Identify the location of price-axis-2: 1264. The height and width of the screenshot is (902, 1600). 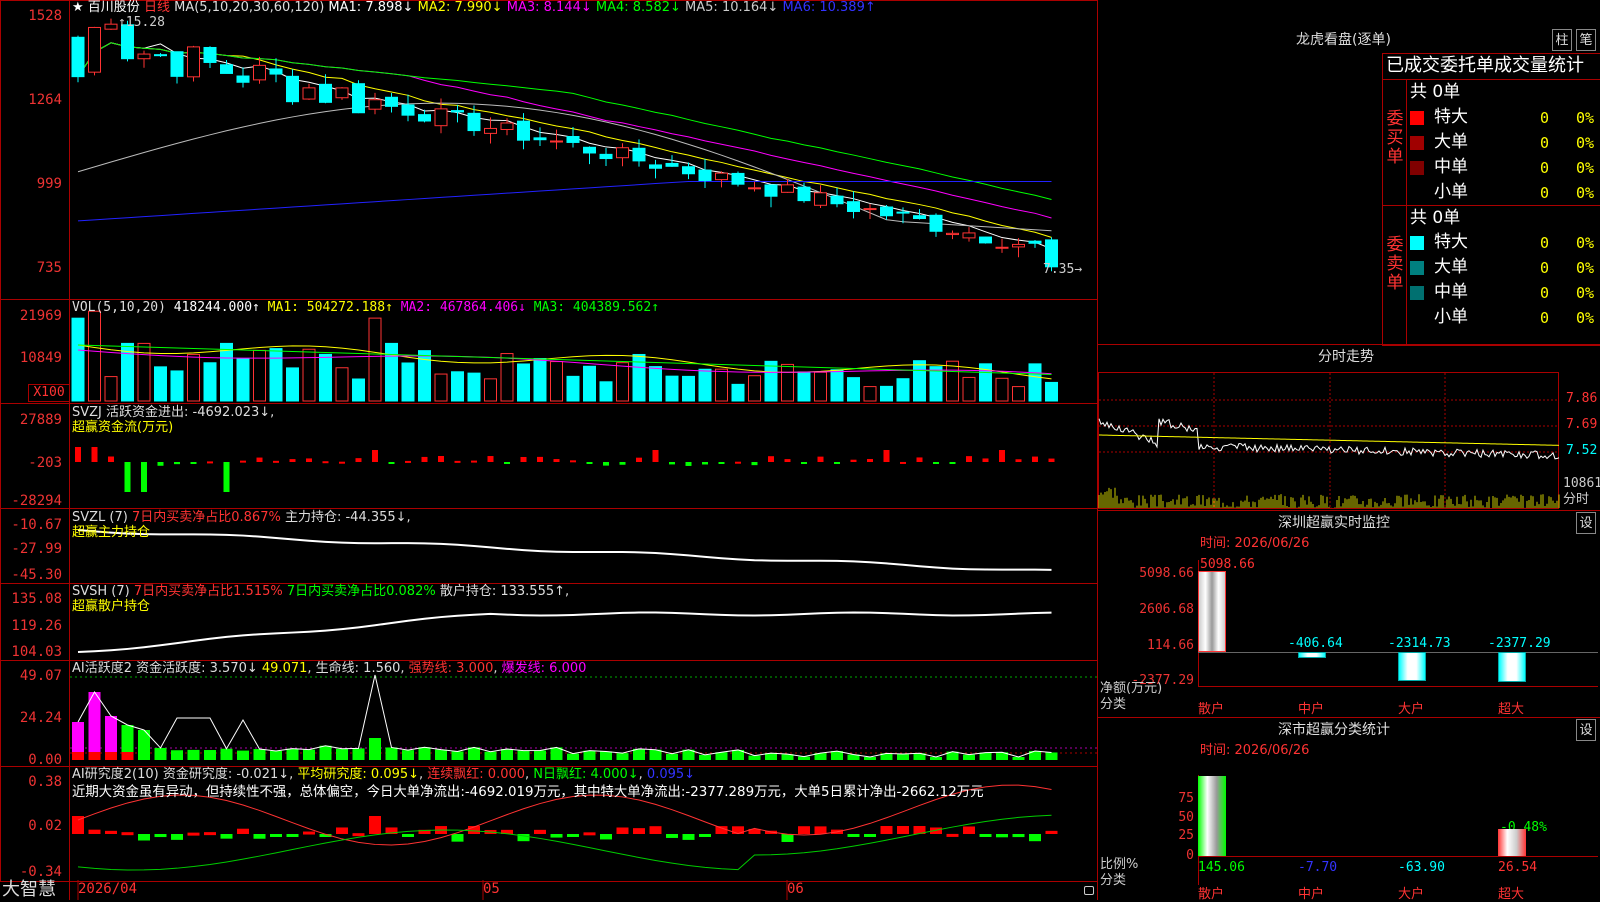
(45, 100).